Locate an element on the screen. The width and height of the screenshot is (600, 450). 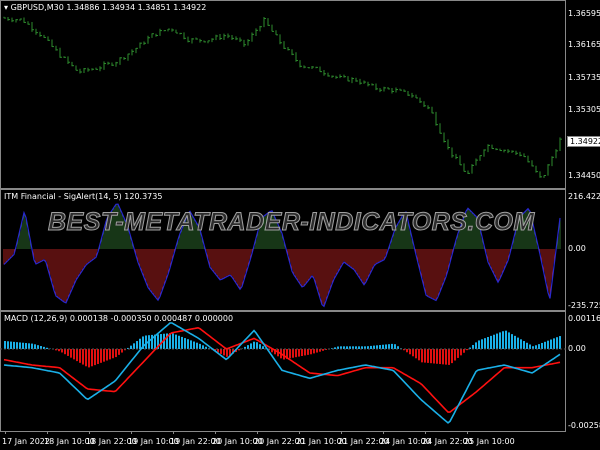
time-axis-label: 17 Jan 2022 is located at coordinates (26, 441).